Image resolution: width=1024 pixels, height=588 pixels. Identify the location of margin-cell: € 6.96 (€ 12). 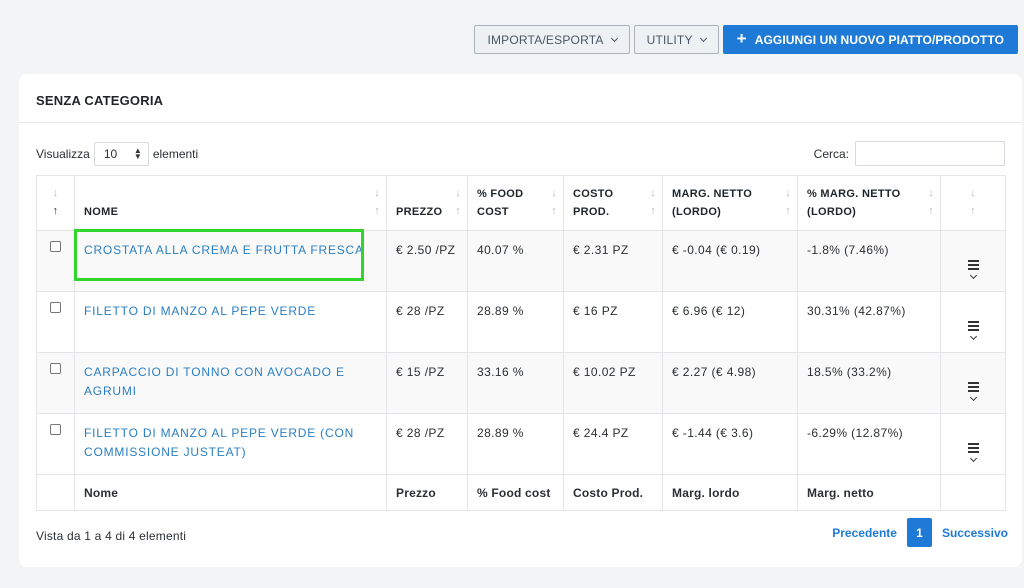
(730, 322).